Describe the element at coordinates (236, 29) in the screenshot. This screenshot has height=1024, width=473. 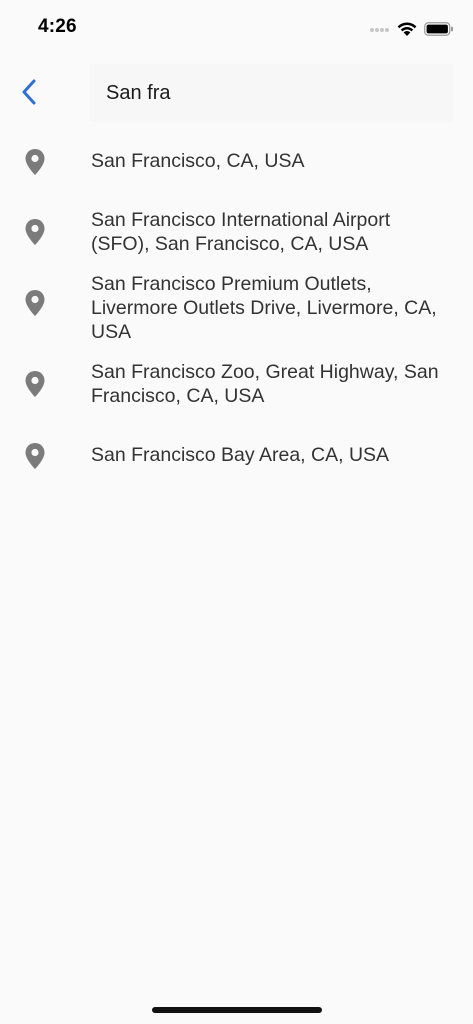
I see `status-bar: 4:26` at that location.